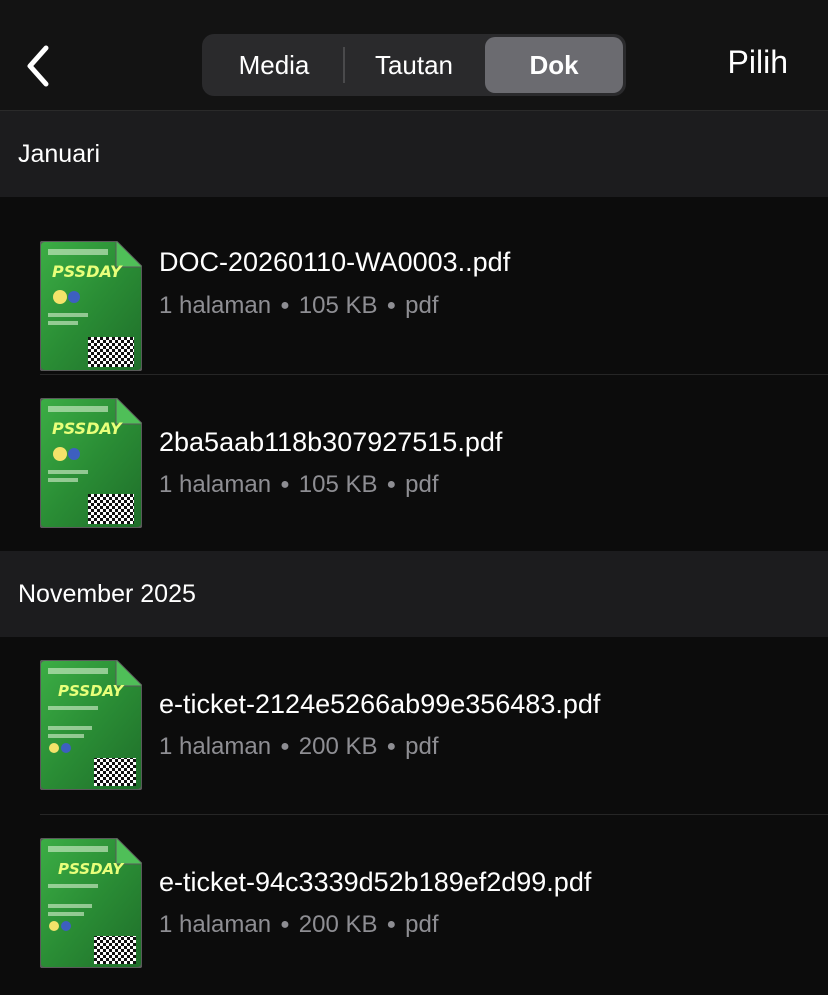 The image size is (828, 995). Describe the element at coordinates (554, 65) in the screenshot. I see `tab-dok: Dok` at that location.